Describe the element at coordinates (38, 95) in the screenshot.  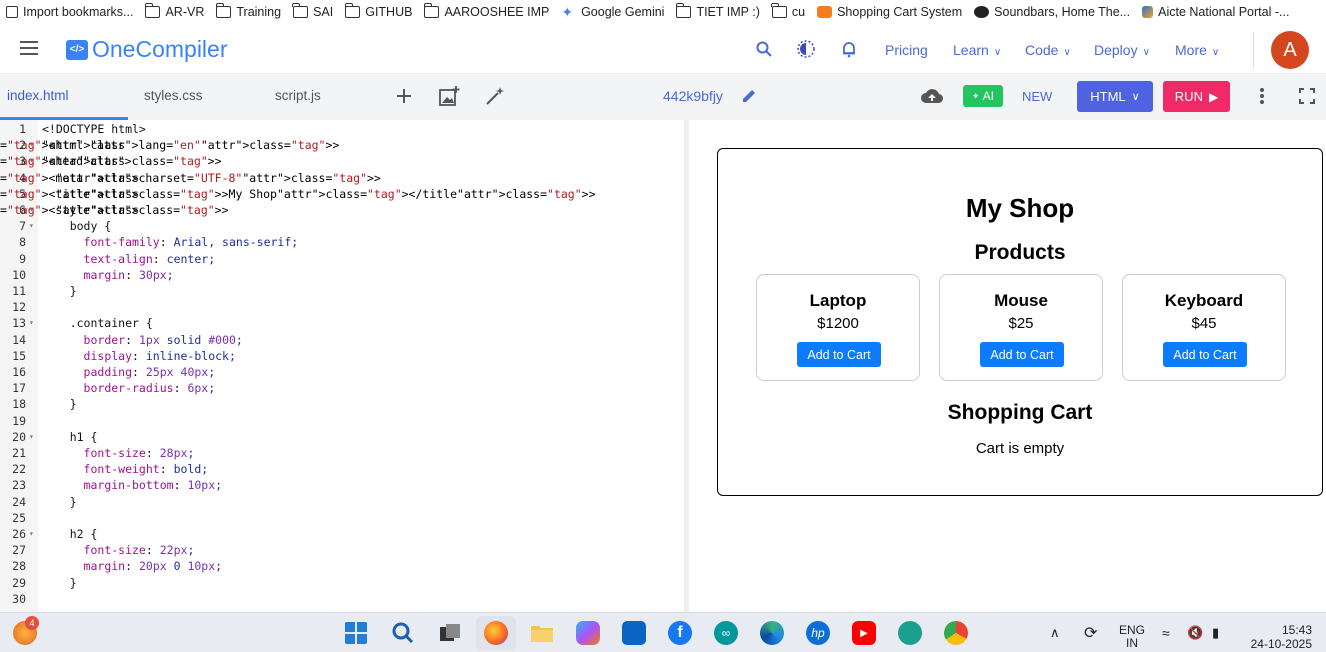
I see `tab-index-html: index.html` at that location.